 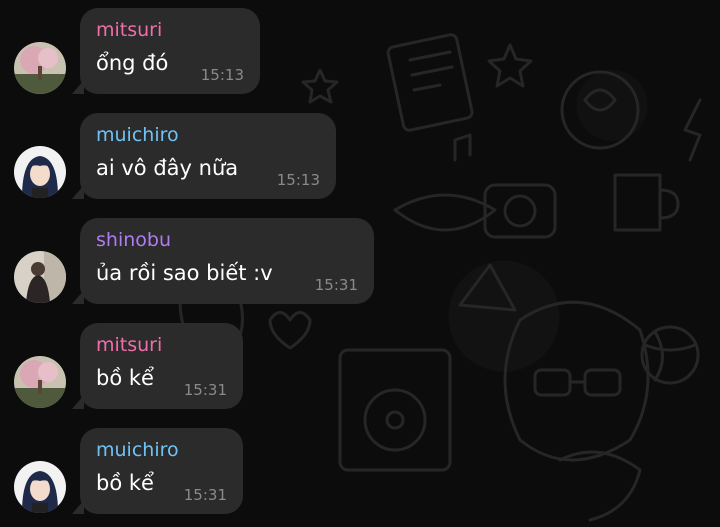 What do you see at coordinates (184, 273) in the screenshot?
I see `message-text: ủa rồi sao biết :v` at bounding box center [184, 273].